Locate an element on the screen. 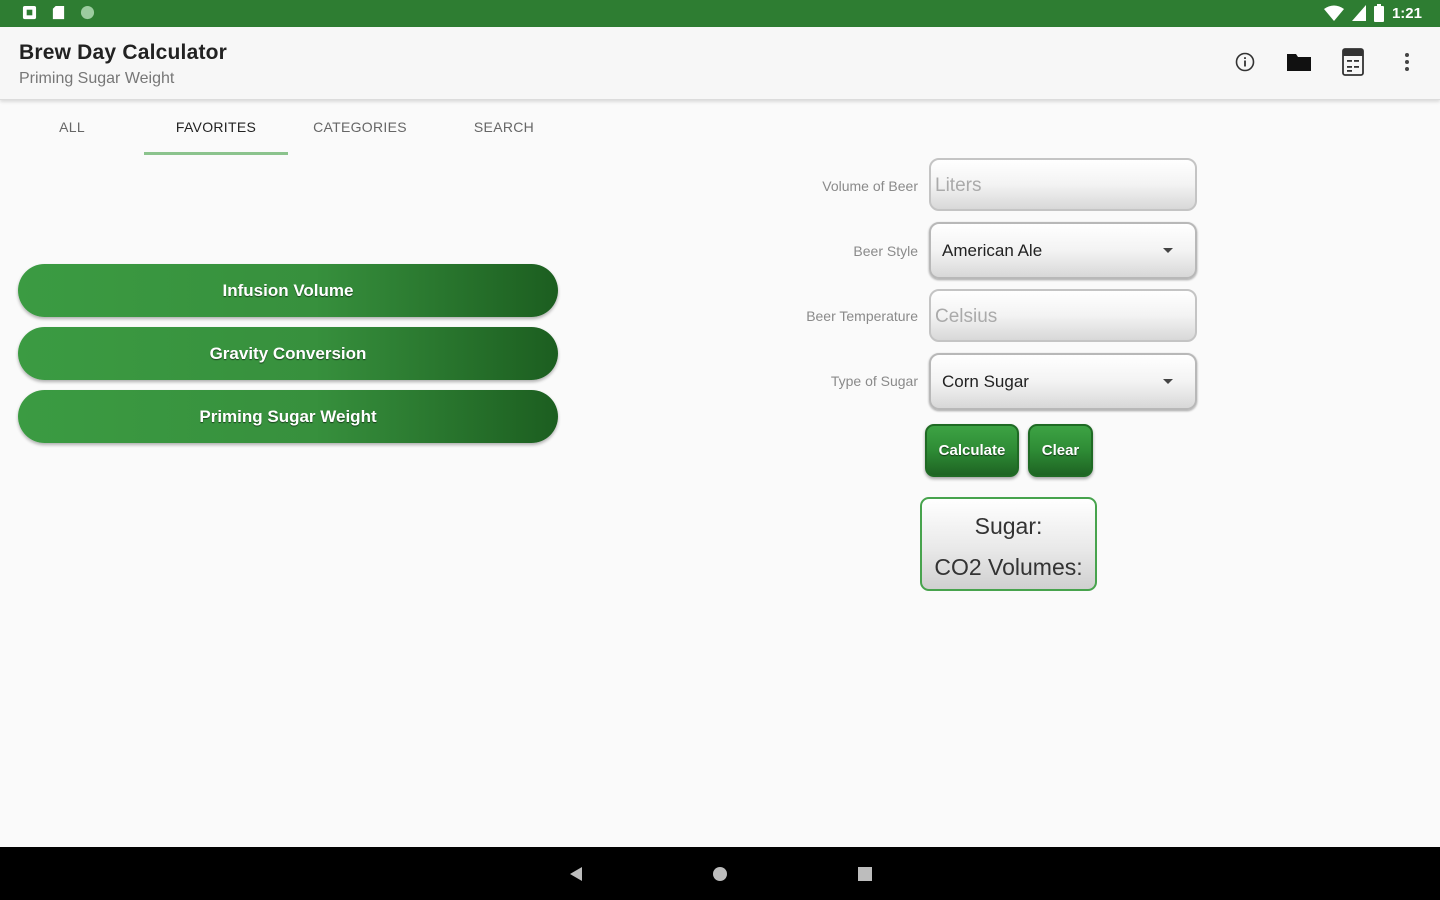  clear-button: Clear is located at coordinates (1060, 450).